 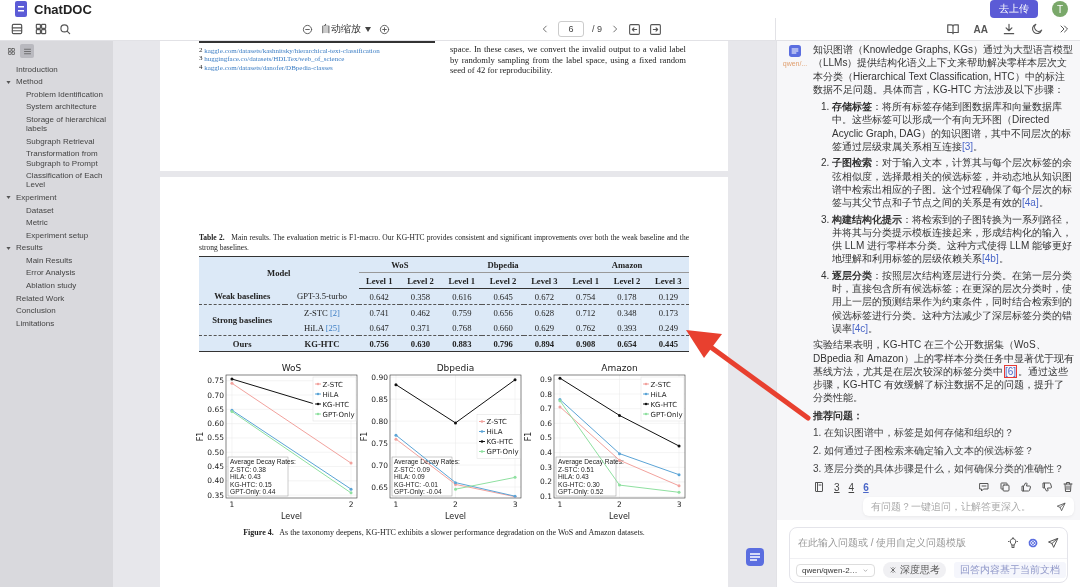 What do you see at coordinates (56, 141) in the screenshot?
I see `outline-item: Subgraph Retrieval` at bounding box center [56, 141].